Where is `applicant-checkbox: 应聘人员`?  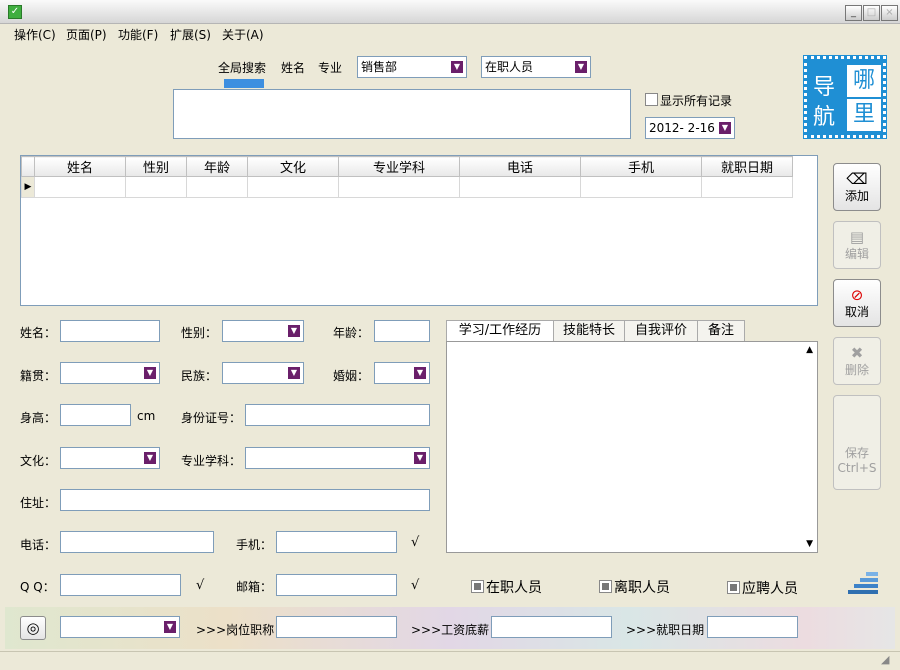
applicant-checkbox: 应聘人员 is located at coordinates (762, 588).